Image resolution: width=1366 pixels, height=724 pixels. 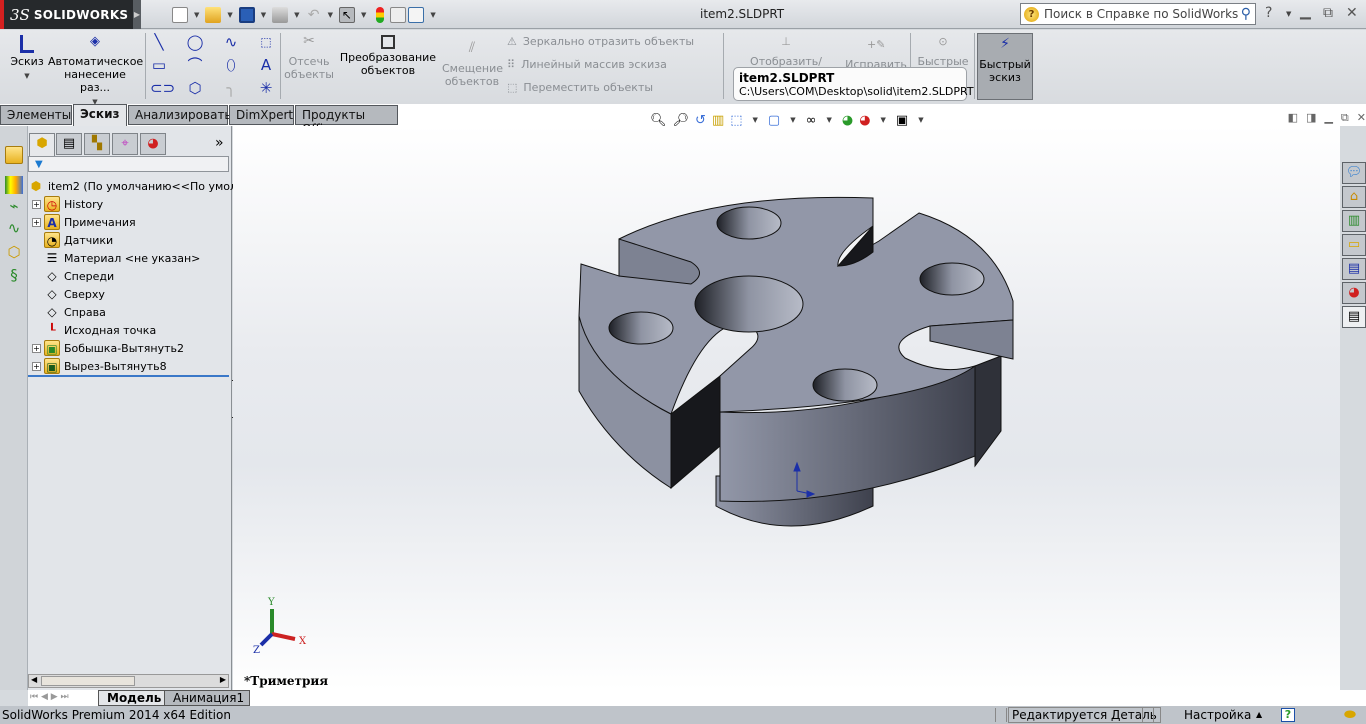 What do you see at coordinates (27, 59) in the screenshot?
I see `sketch-button: Эскиз ▼` at bounding box center [27, 59].